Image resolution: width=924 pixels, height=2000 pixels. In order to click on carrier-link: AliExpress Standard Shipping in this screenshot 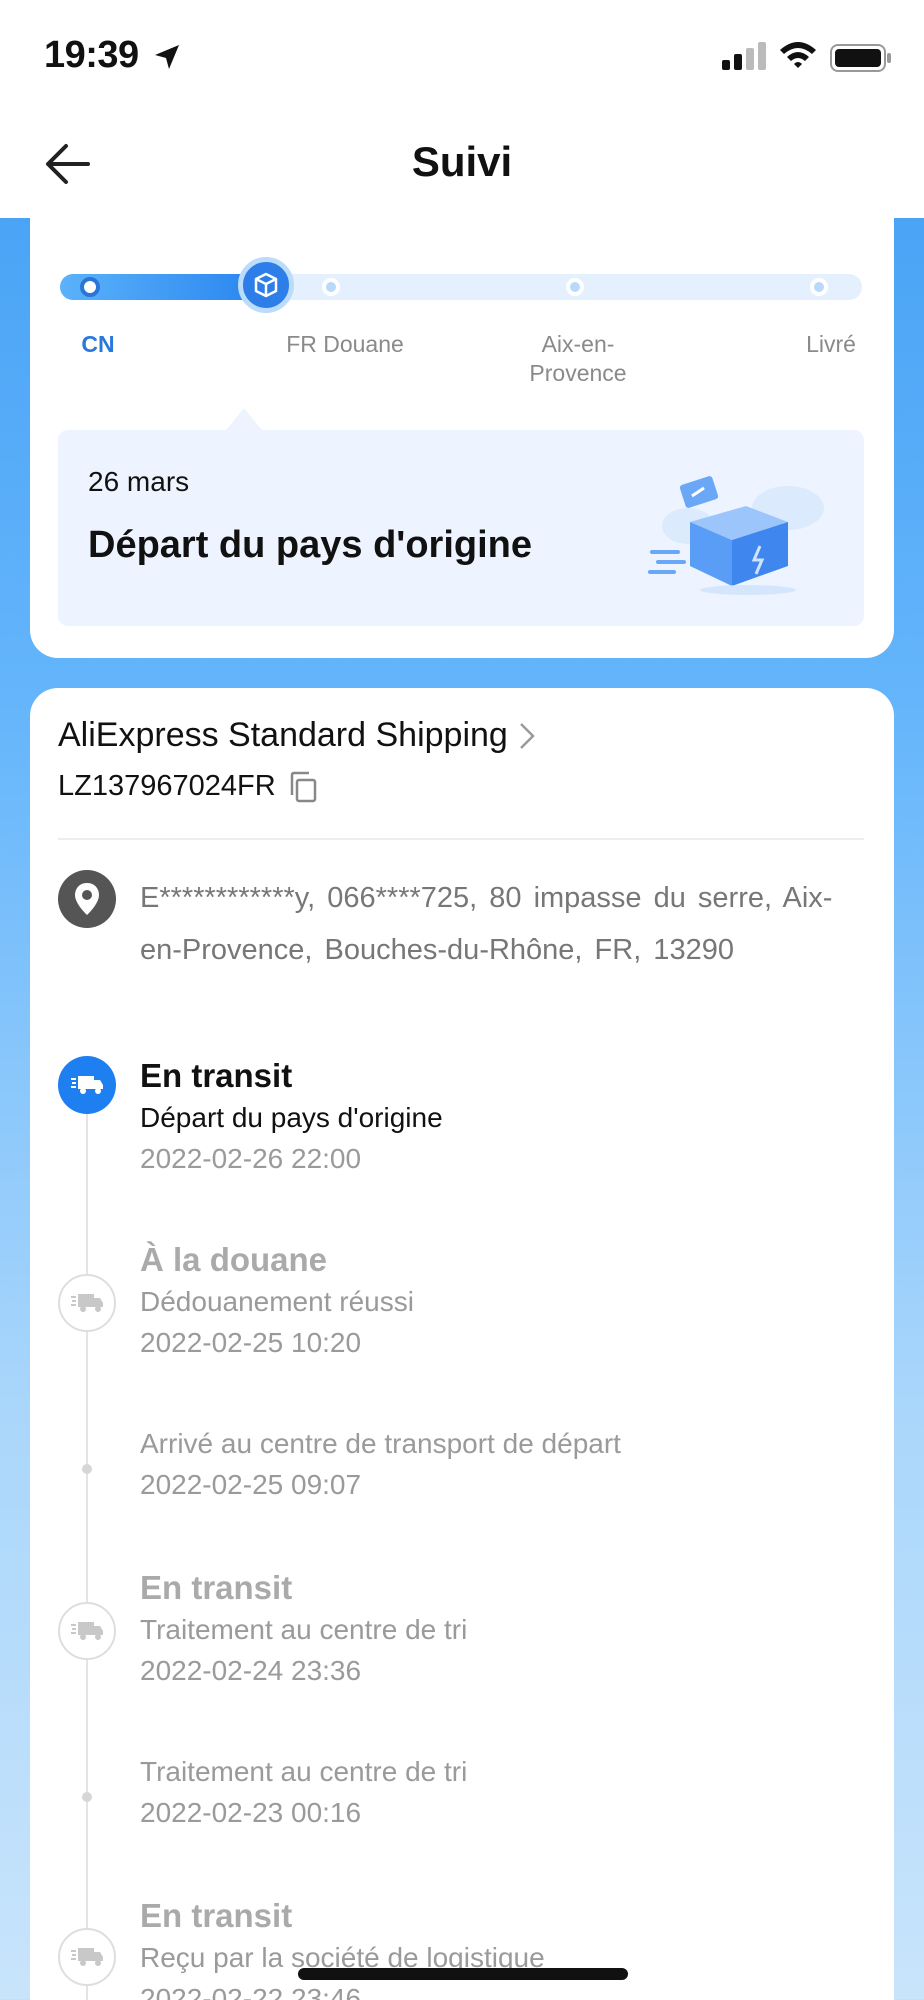, I will do `click(297, 735)`.